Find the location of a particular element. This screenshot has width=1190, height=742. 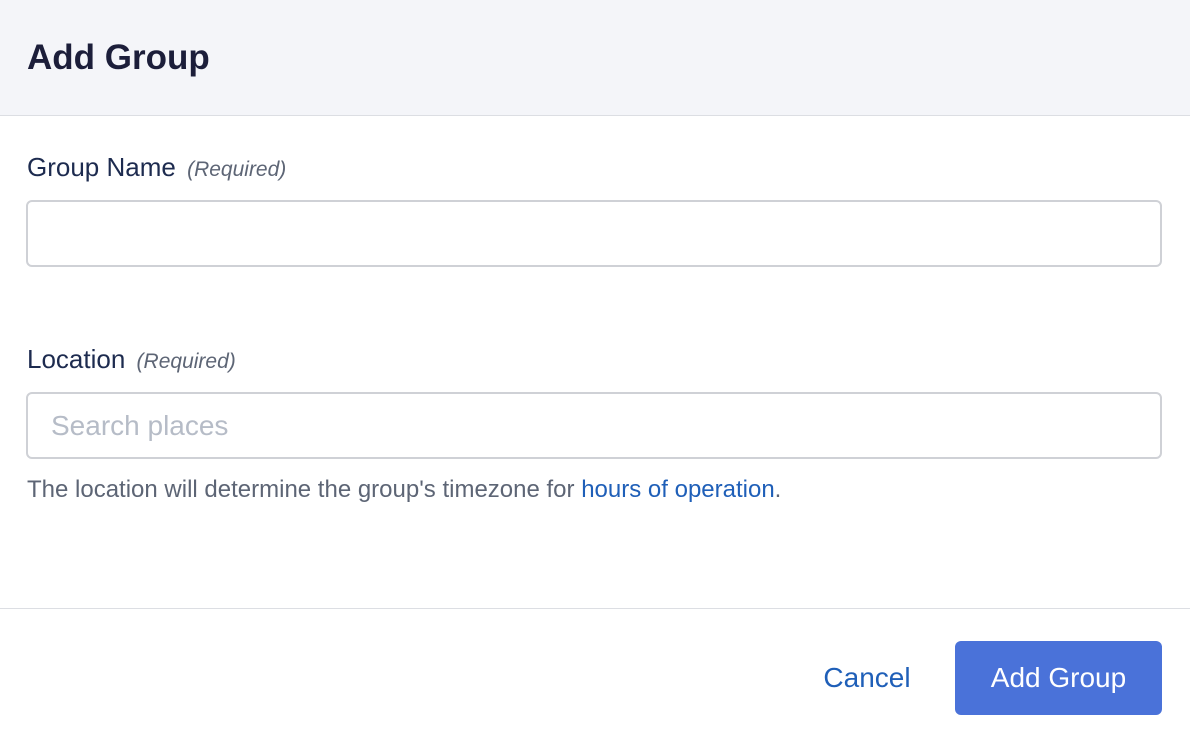

group-name-input is located at coordinates (594, 233).